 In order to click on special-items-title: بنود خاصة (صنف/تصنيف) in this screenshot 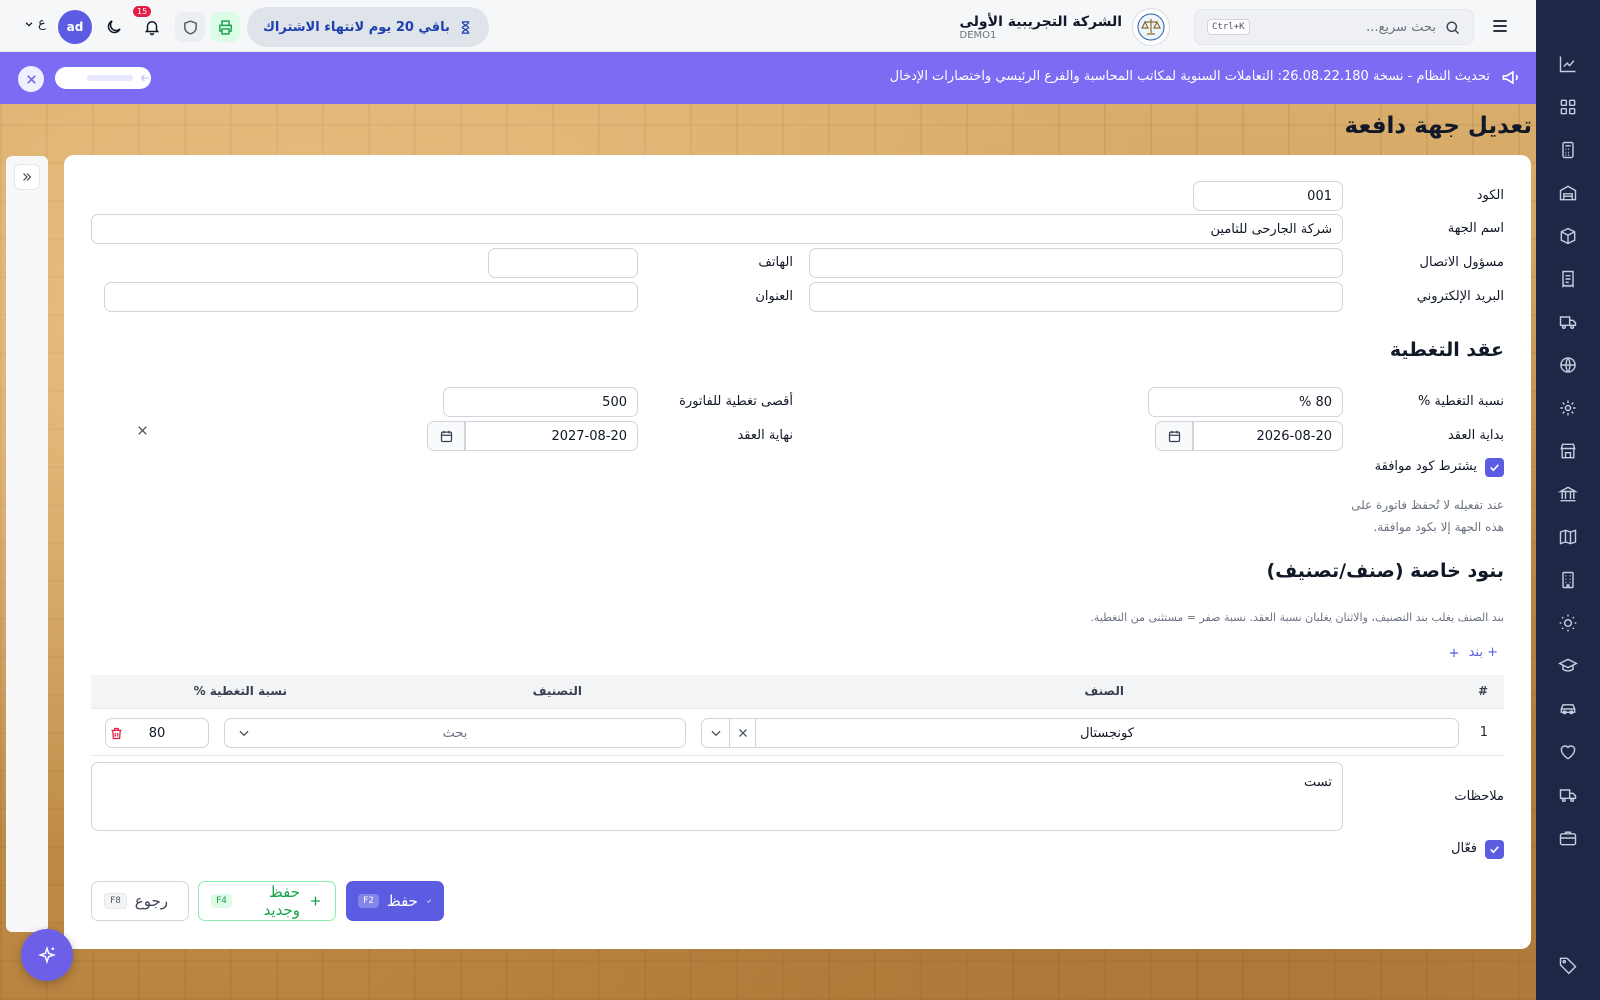, I will do `click(1385, 571)`.